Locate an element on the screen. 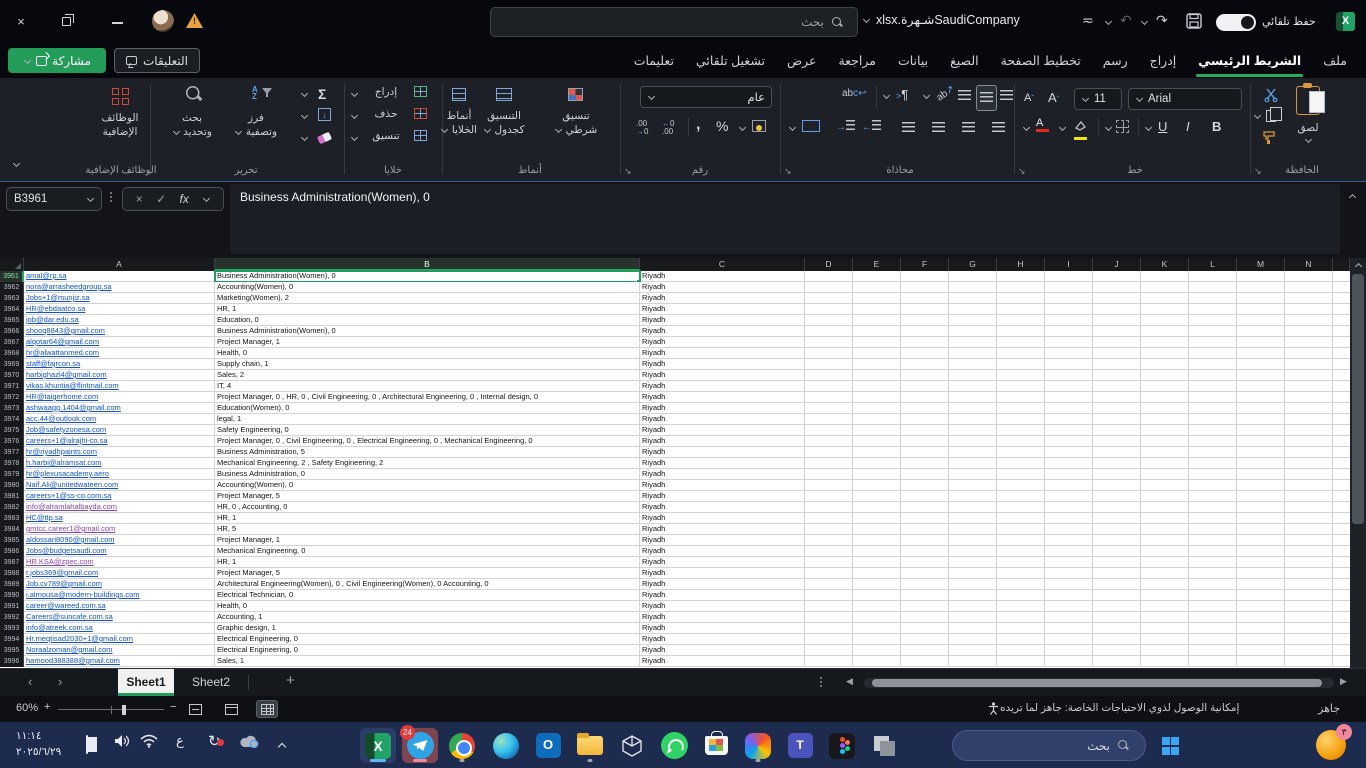 The width and height of the screenshot is (1366, 768). cell-A3977: hr@riyadhpaints.com is located at coordinates (119, 452).